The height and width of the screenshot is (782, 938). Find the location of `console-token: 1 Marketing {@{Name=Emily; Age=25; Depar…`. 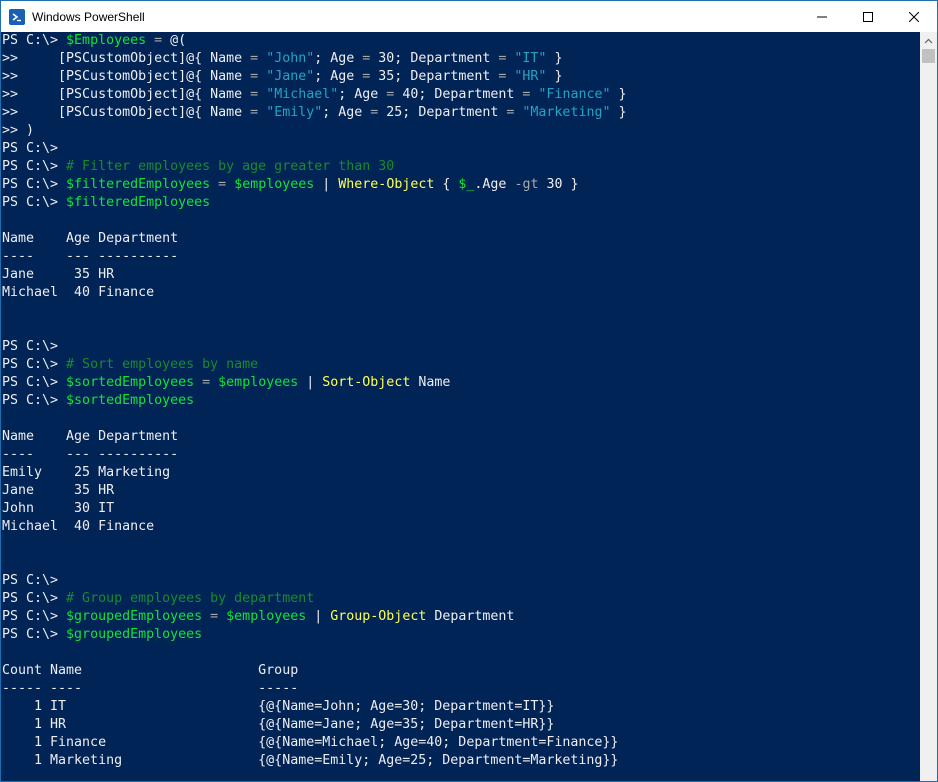

console-token: 1 Marketing {@{Name=Emily; Age=25; Depar… is located at coordinates (310, 760).